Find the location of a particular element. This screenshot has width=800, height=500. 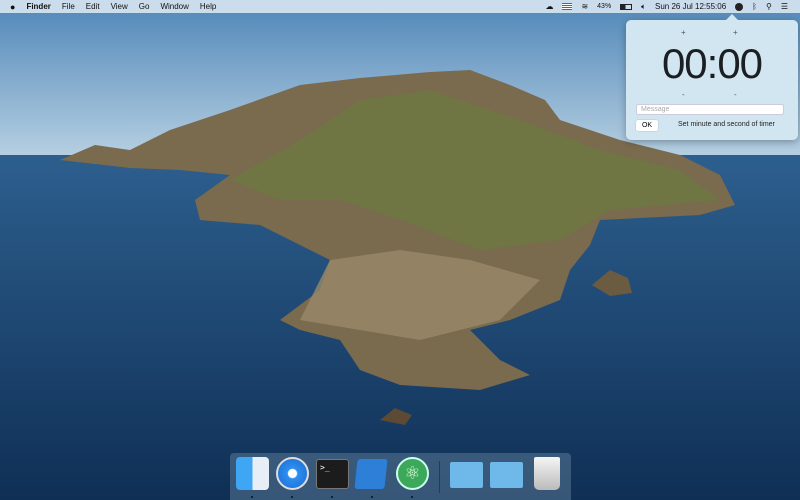

folder-download-icon is located at coordinates (506, 475).